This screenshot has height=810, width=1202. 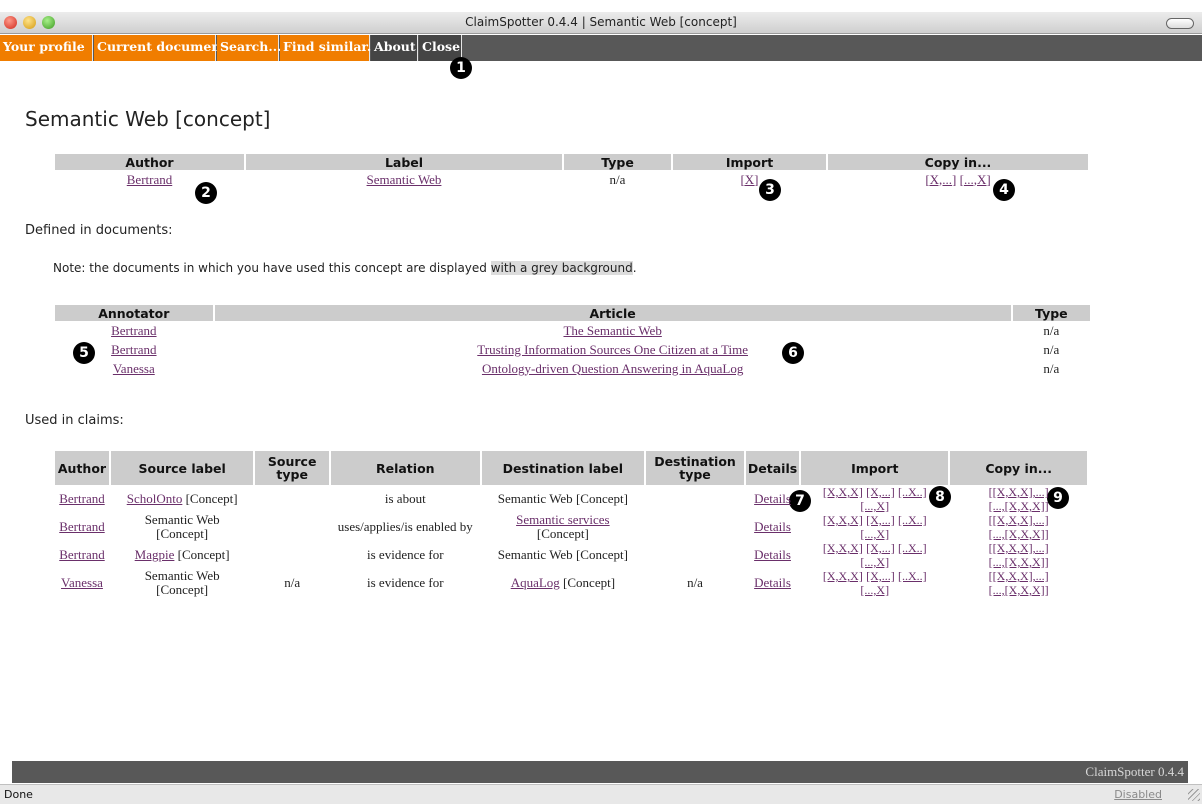 What do you see at coordinates (148, 119) in the screenshot?
I see `page-title: Semantic Web [concept]` at bounding box center [148, 119].